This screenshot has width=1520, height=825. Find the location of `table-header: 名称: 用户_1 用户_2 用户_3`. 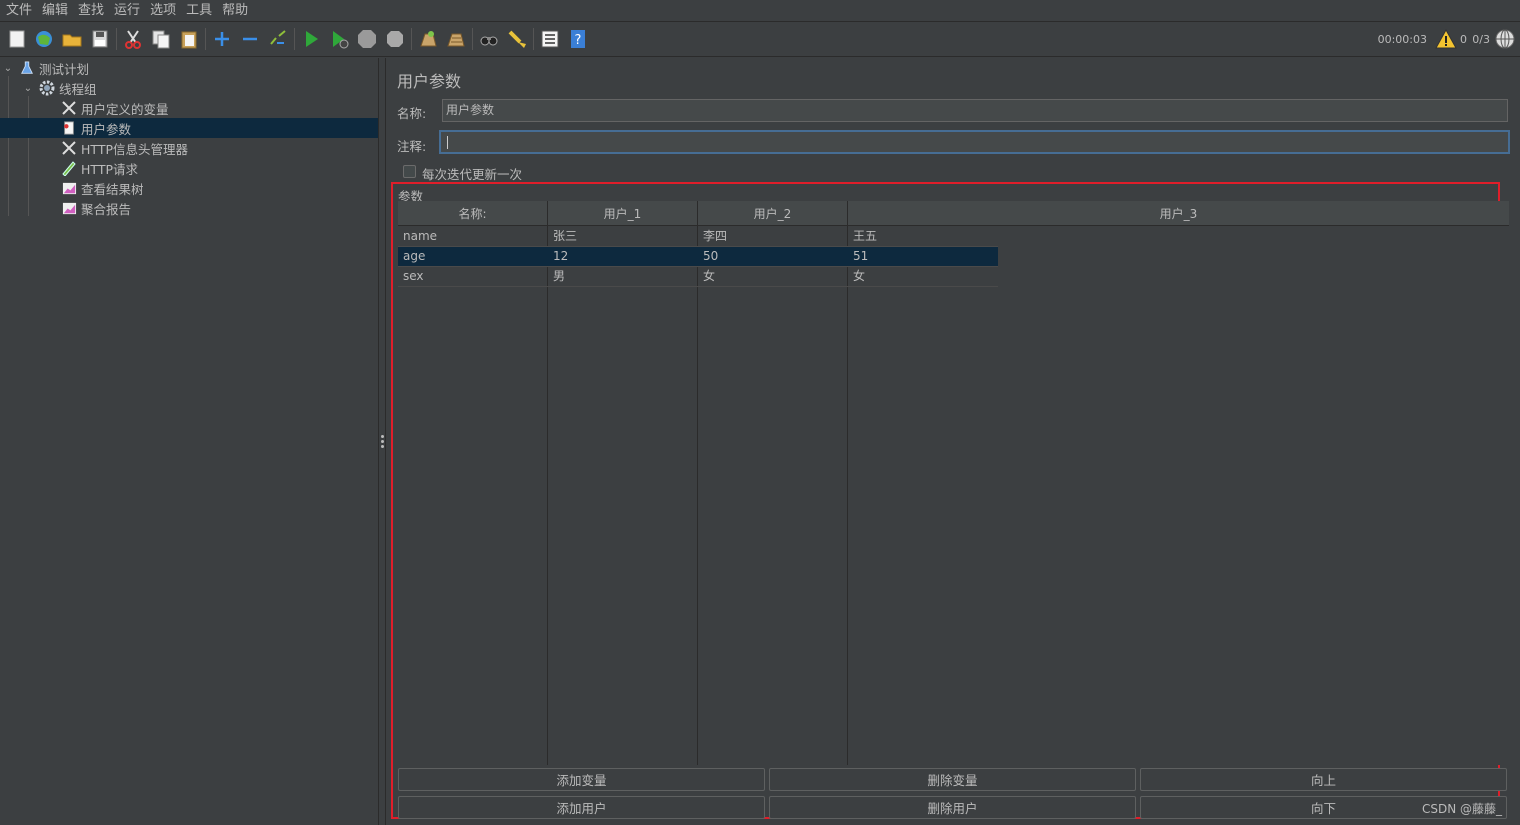

table-header: 名称: 用户_1 用户_2 用户_3 is located at coordinates (953, 213).